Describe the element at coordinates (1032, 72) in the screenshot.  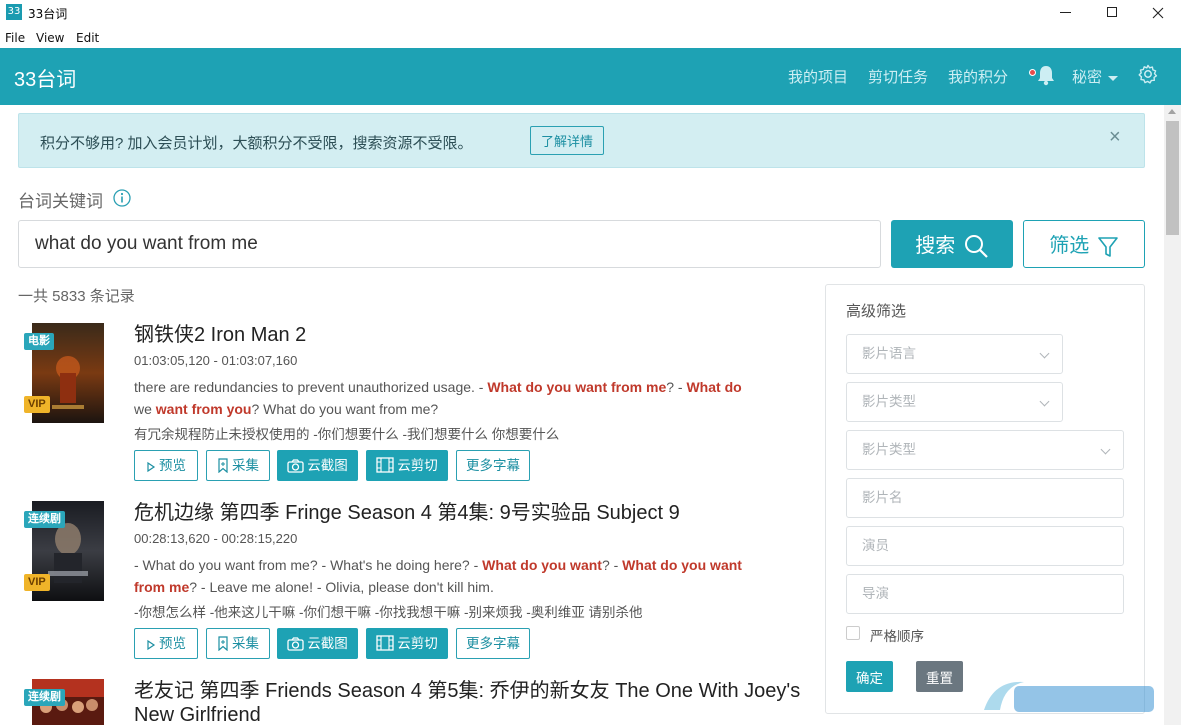
I see `notification-dot` at that location.